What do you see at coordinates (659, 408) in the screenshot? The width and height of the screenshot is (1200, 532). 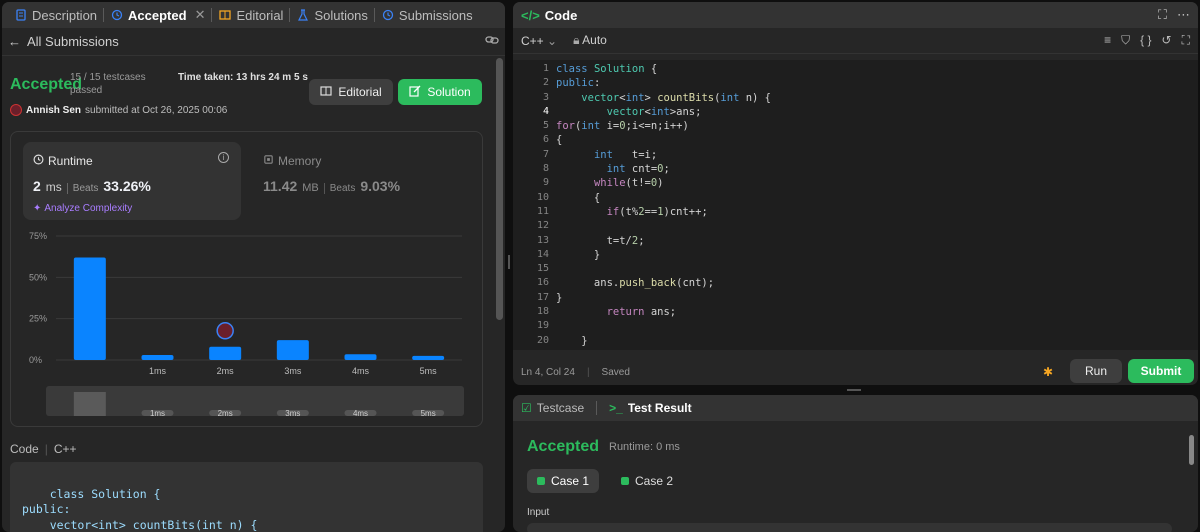 I see `tab-test-result-label: Test Result` at bounding box center [659, 408].